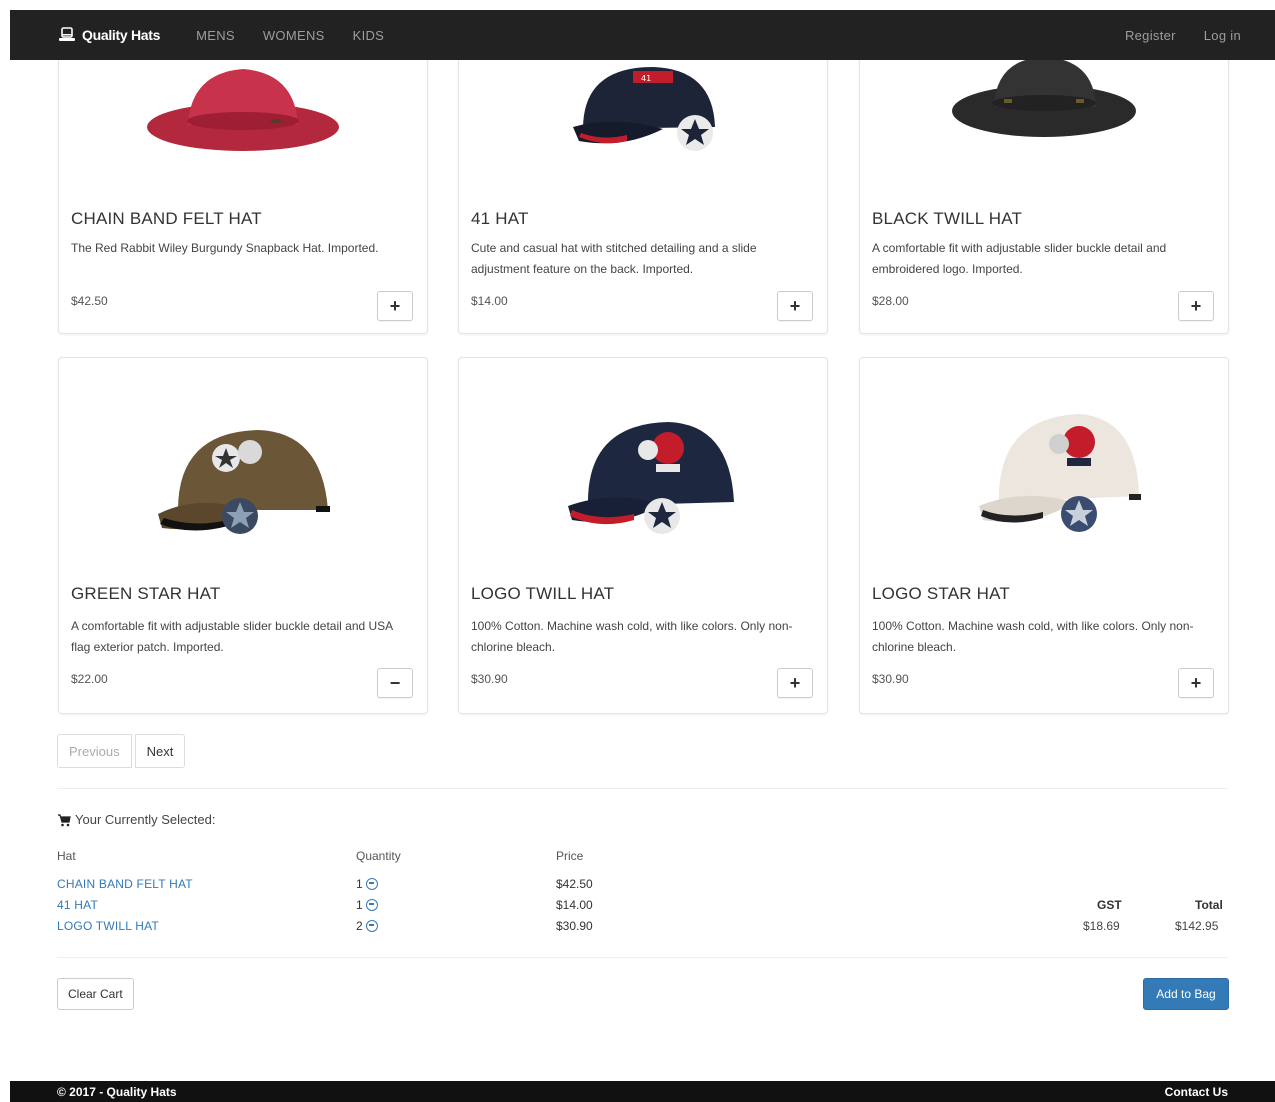  I want to click on minus-icon: −, so click(395, 682).